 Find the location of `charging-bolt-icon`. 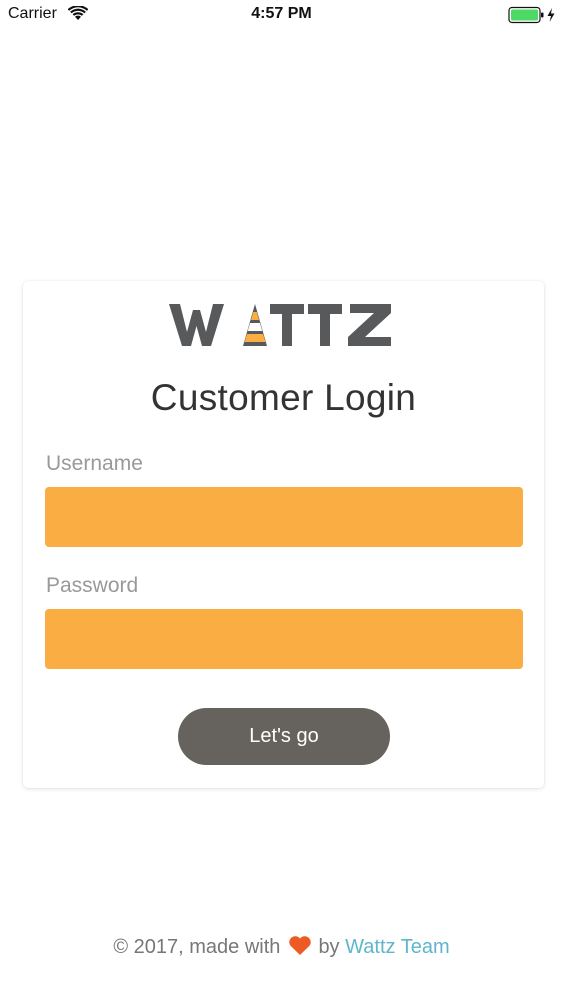

charging-bolt-icon is located at coordinates (551, 15).